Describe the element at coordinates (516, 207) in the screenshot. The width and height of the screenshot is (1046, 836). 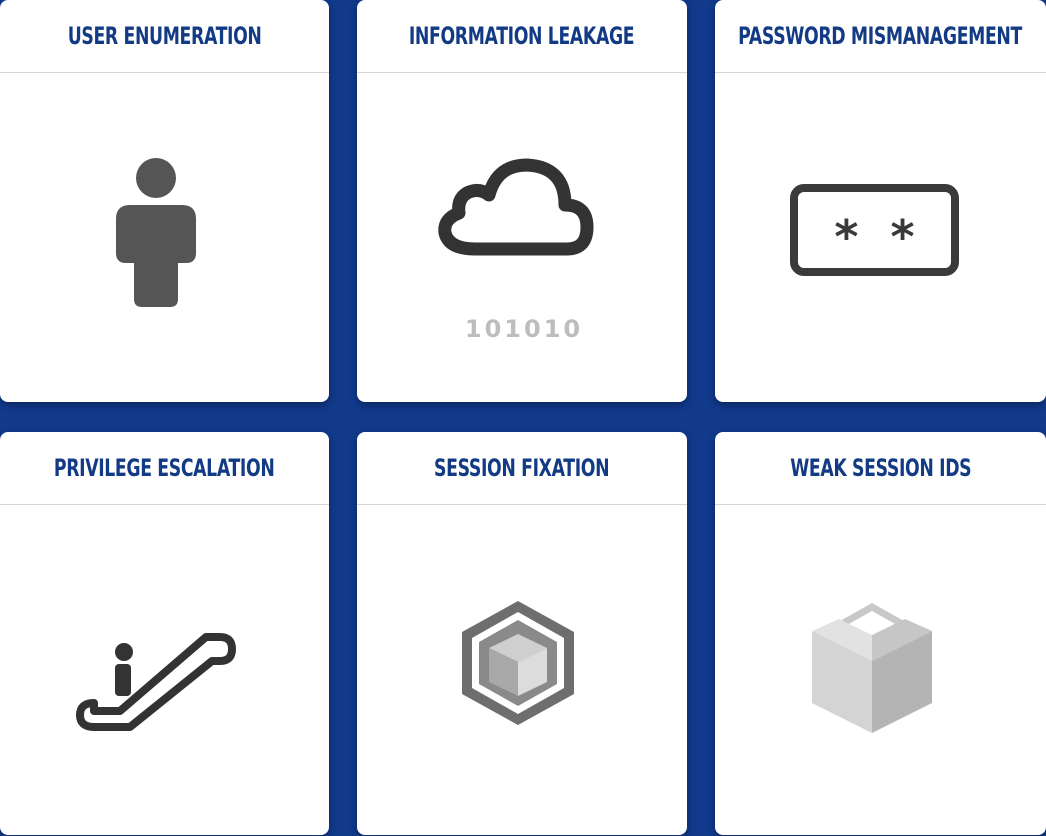
I see `cloud-icon` at that location.